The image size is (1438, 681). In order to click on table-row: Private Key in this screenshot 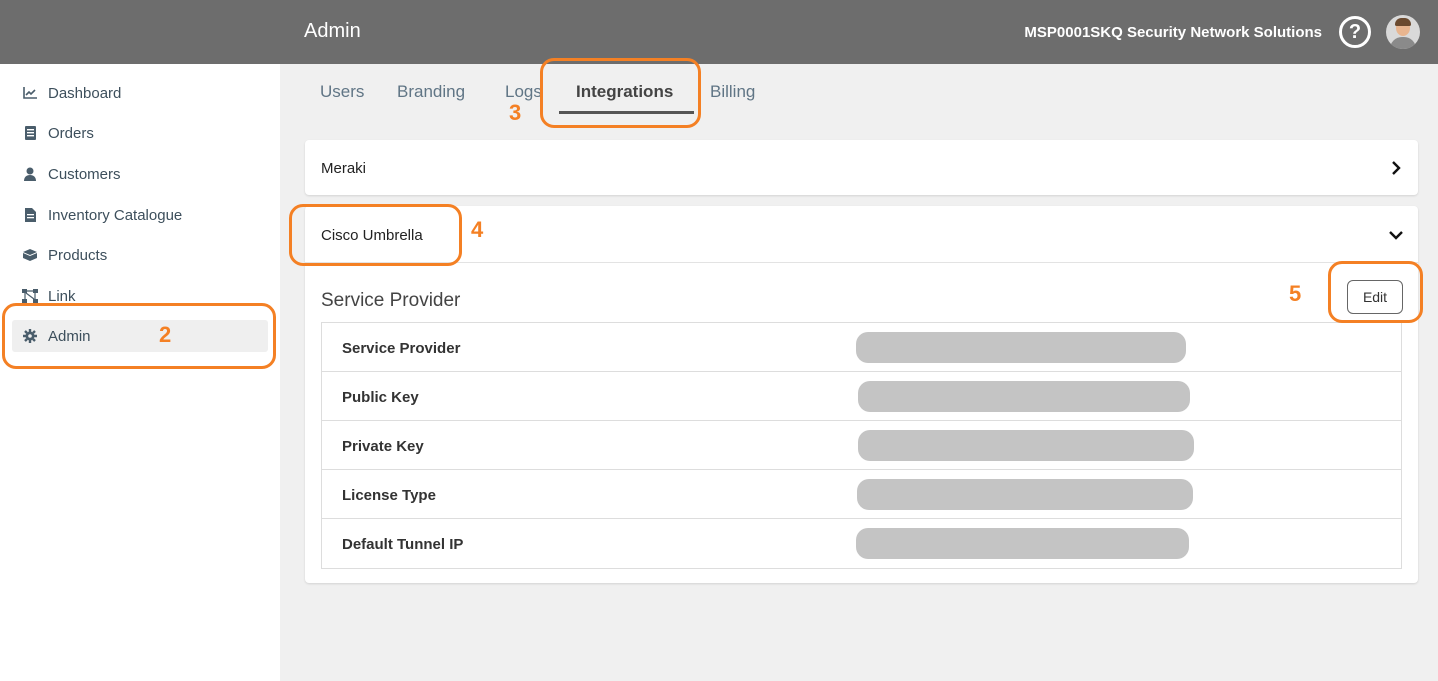, I will do `click(861, 445)`.